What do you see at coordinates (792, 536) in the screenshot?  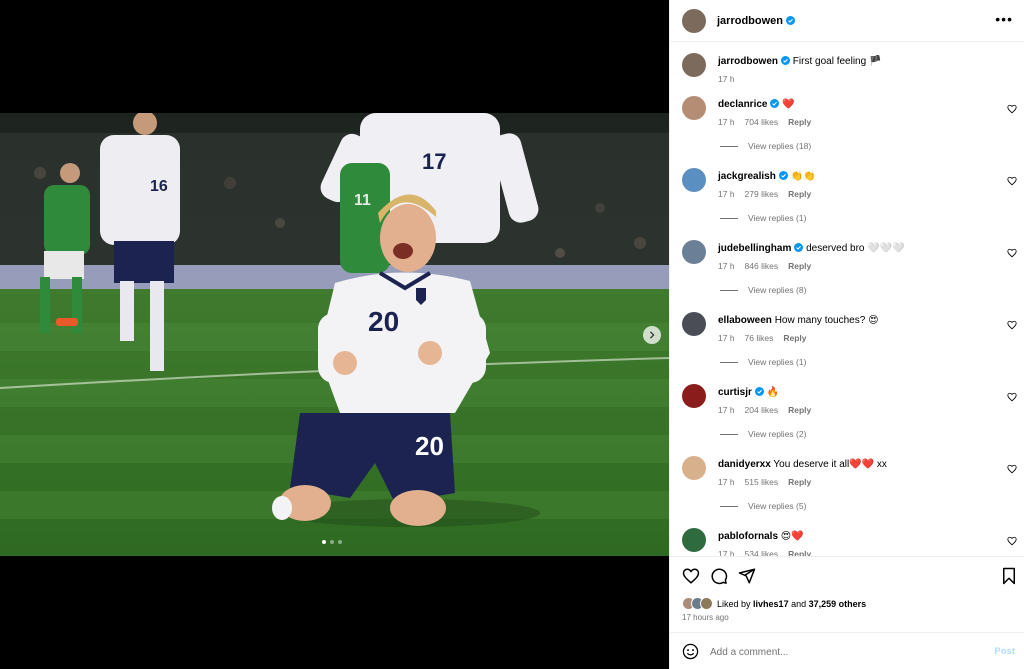 I see `comment-text: 😍❤️` at bounding box center [792, 536].